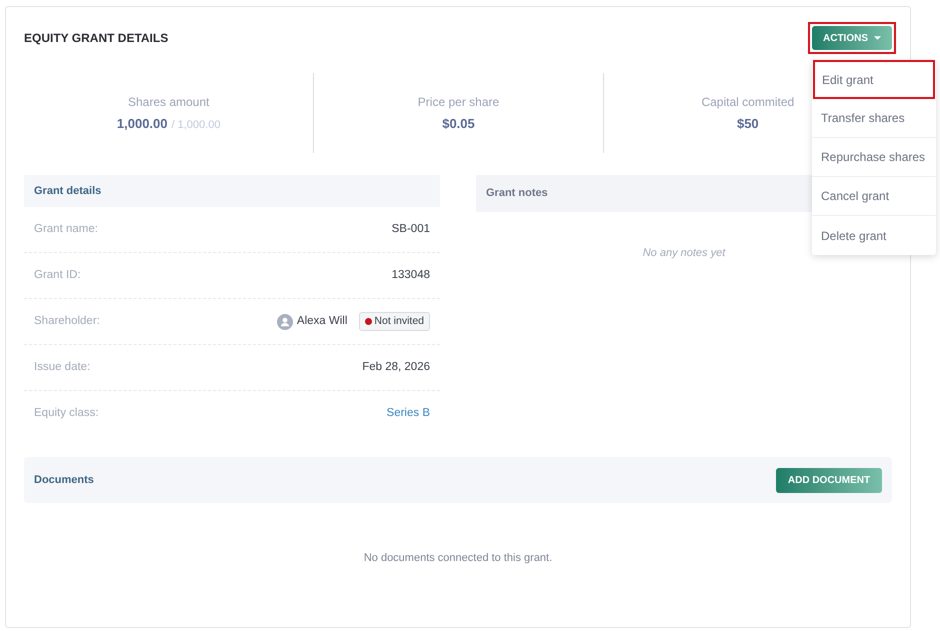 The image size is (940, 631). I want to click on page-title: EQUITY GRANT DETAILS, so click(96, 38).